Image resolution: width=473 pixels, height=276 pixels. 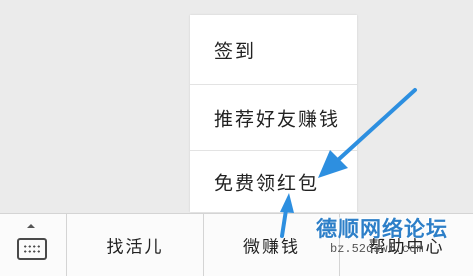 I want to click on watermark-url: bz.52dswl.com, so click(x=377, y=249).